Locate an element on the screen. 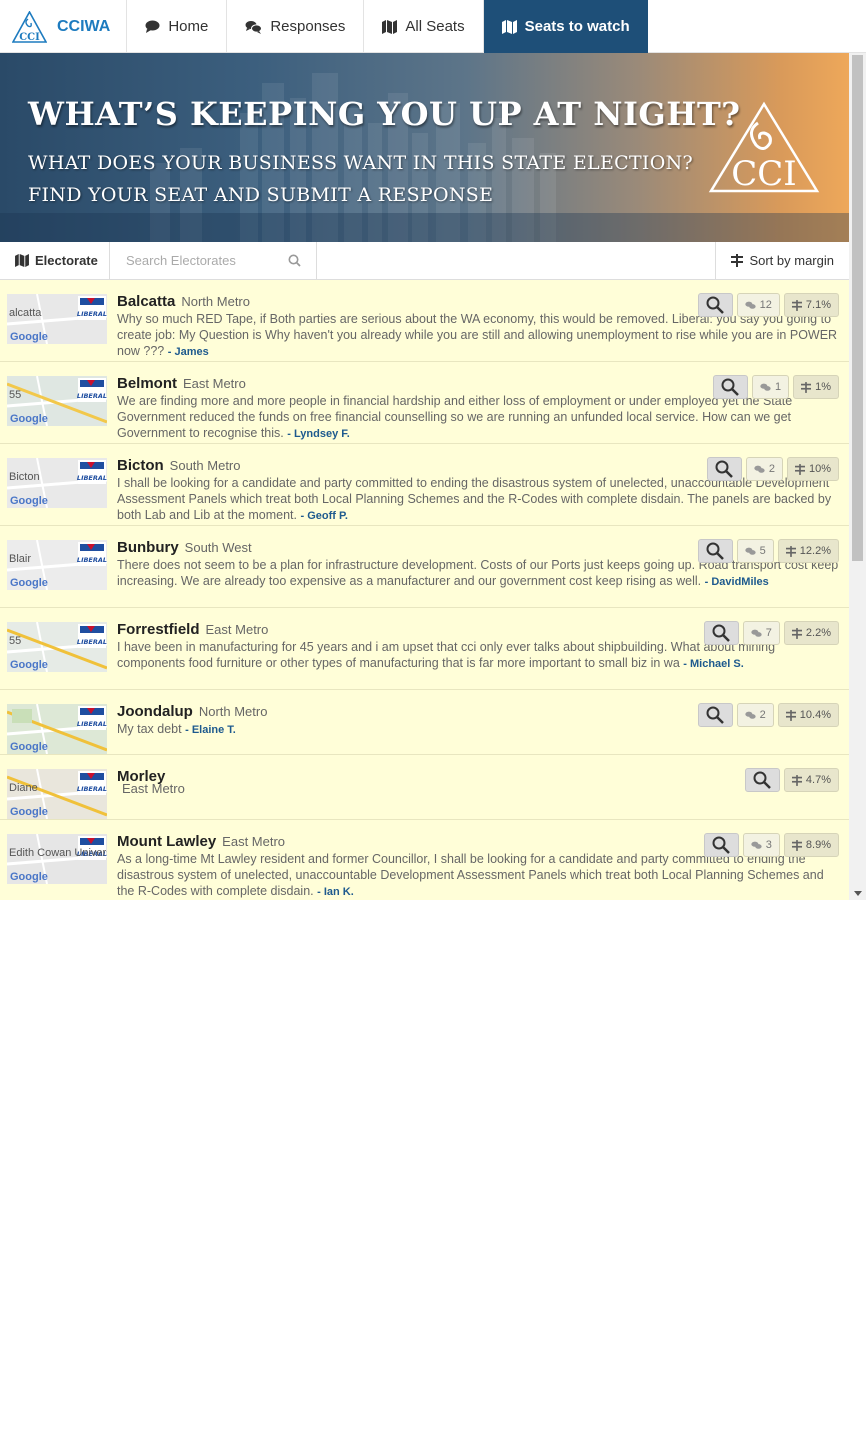 The height and width of the screenshot is (1439, 866). comment-author: - James is located at coordinates (188, 352).